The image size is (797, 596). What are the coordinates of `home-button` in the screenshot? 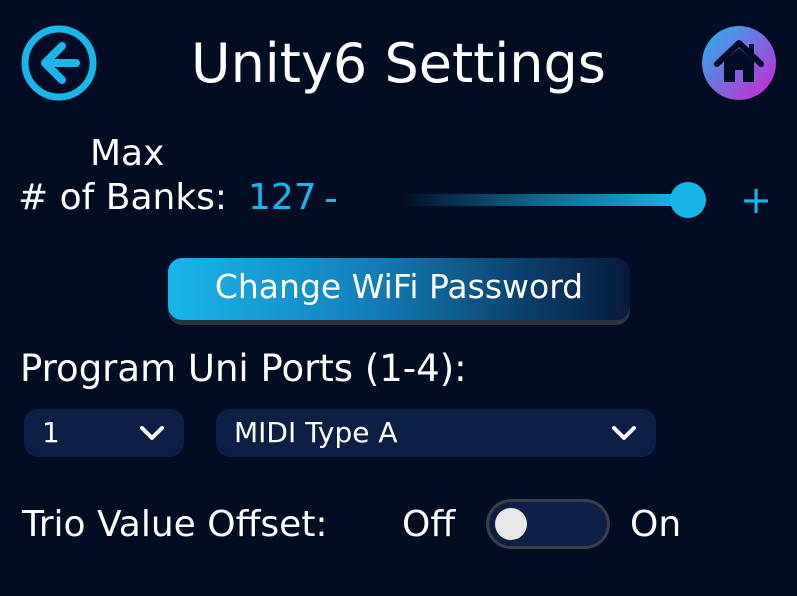 It's located at (739, 63).